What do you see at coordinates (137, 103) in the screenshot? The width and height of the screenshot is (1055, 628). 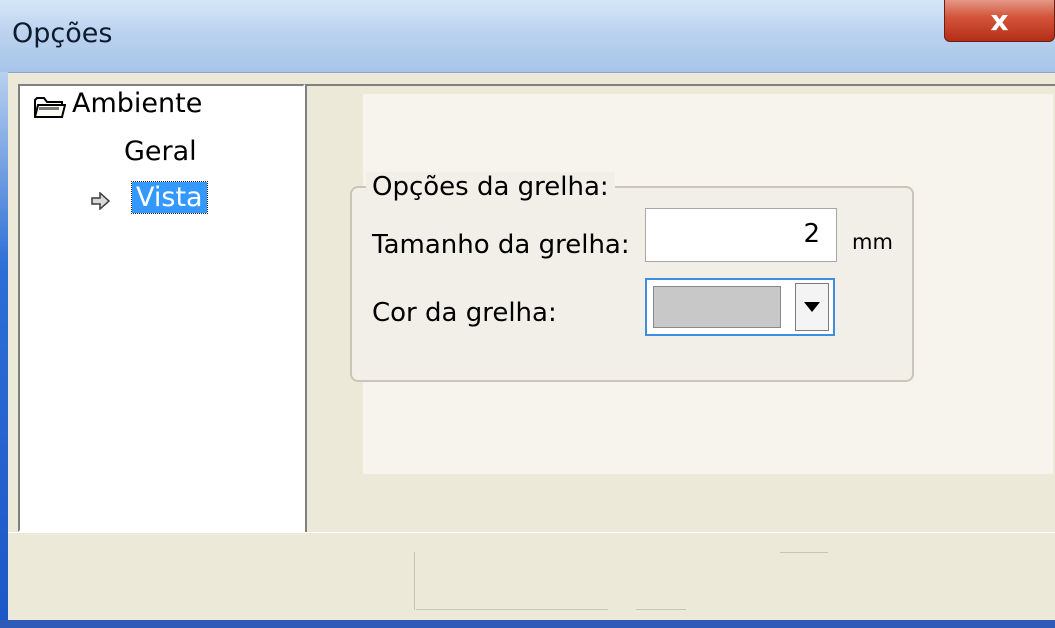 I see `tree-item-ambiente: Ambiente` at bounding box center [137, 103].